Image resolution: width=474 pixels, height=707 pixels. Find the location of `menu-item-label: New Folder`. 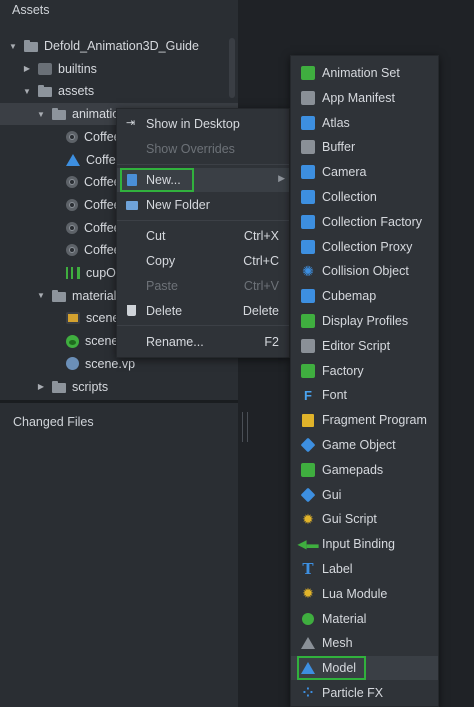

menu-item-label: New Folder is located at coordinates (178, 205).